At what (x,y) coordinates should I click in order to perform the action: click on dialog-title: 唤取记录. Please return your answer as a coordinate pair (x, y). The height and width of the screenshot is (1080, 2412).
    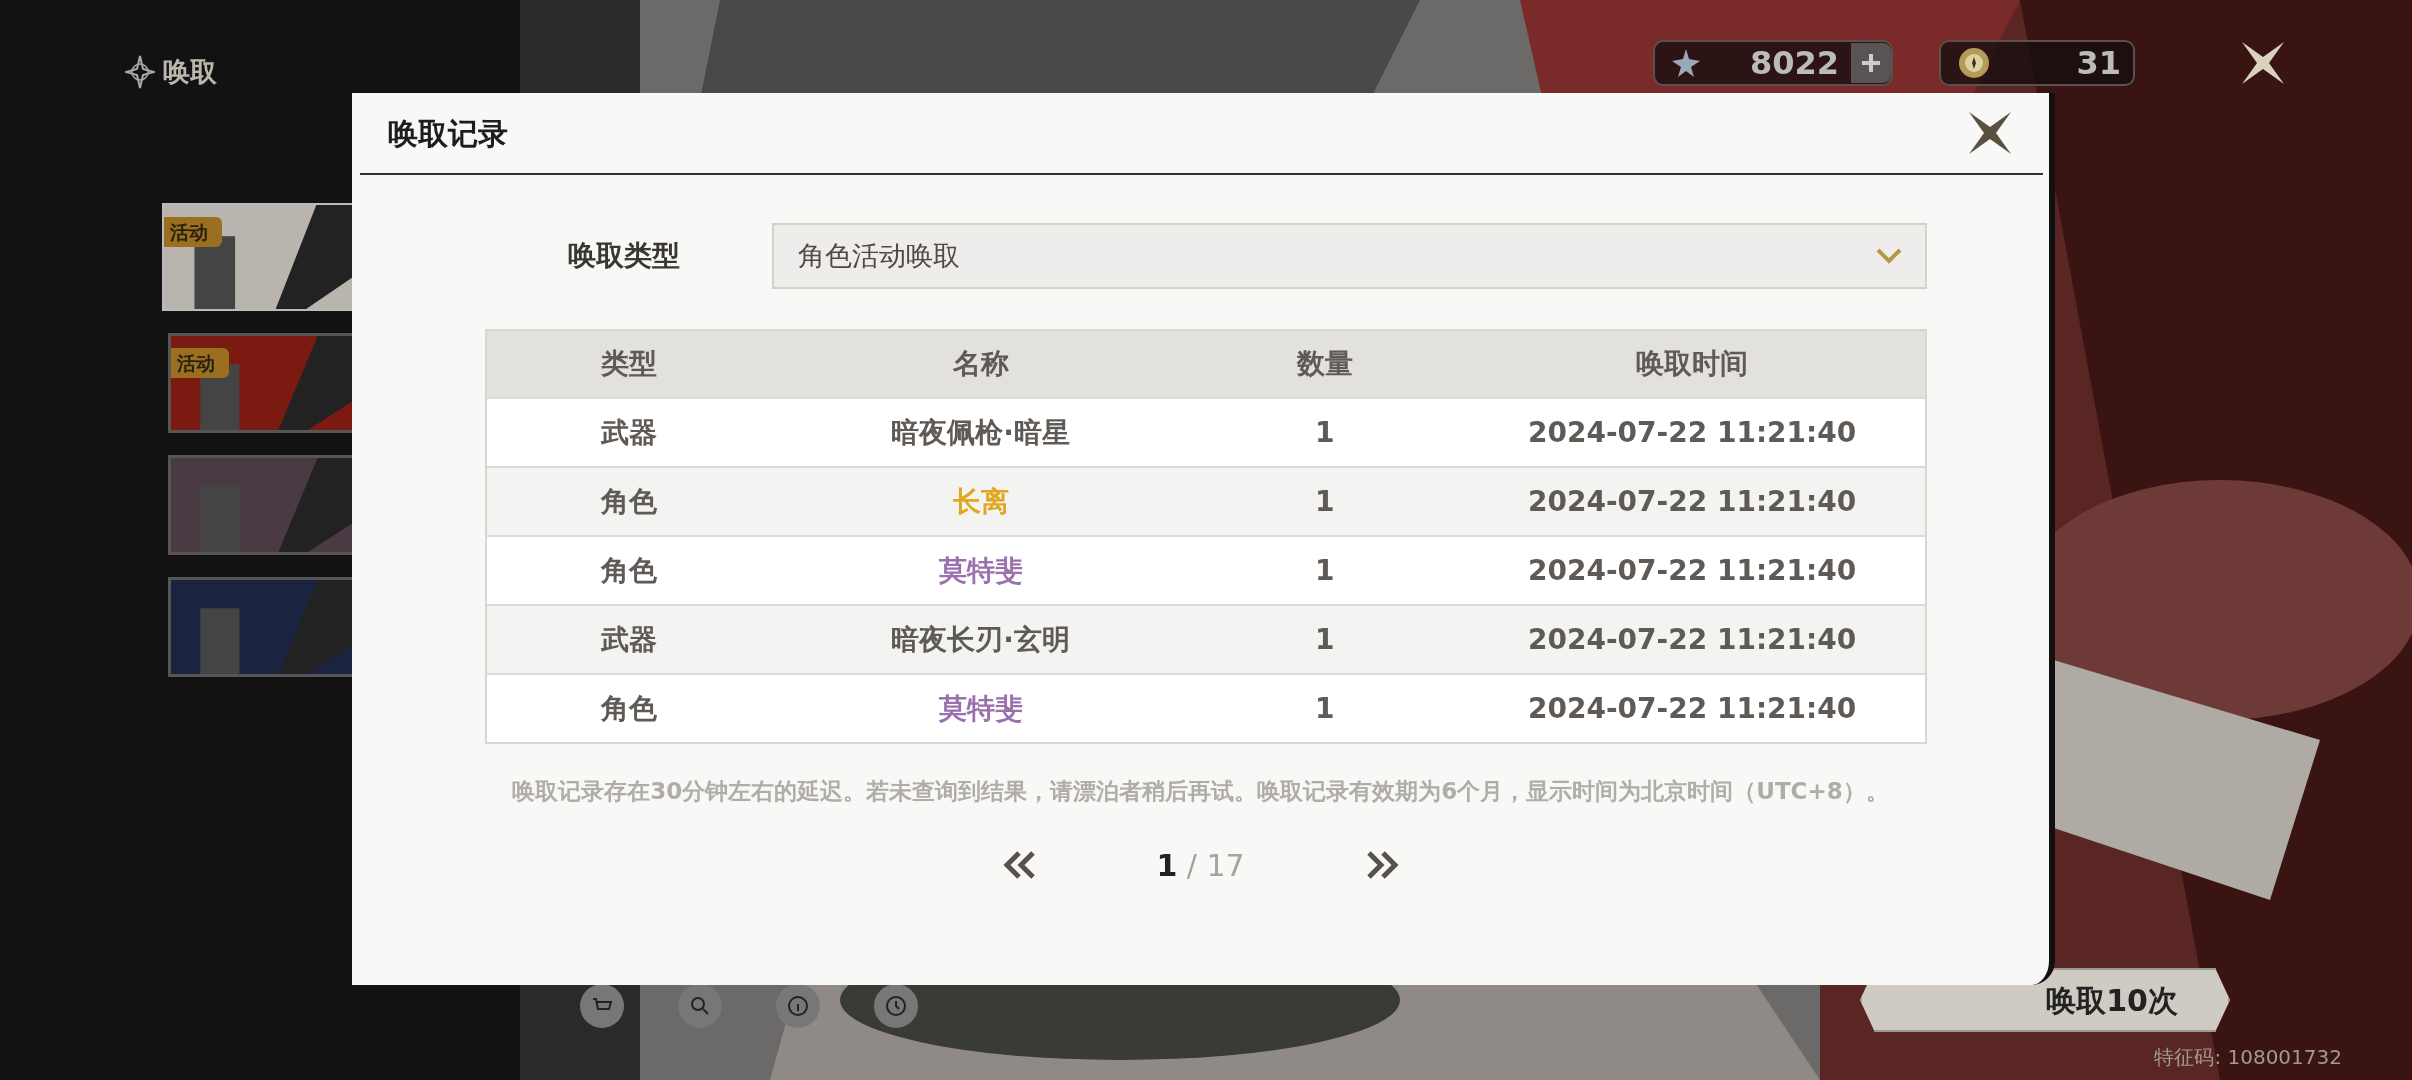
    Looking at the image, I should click on (448, 133).